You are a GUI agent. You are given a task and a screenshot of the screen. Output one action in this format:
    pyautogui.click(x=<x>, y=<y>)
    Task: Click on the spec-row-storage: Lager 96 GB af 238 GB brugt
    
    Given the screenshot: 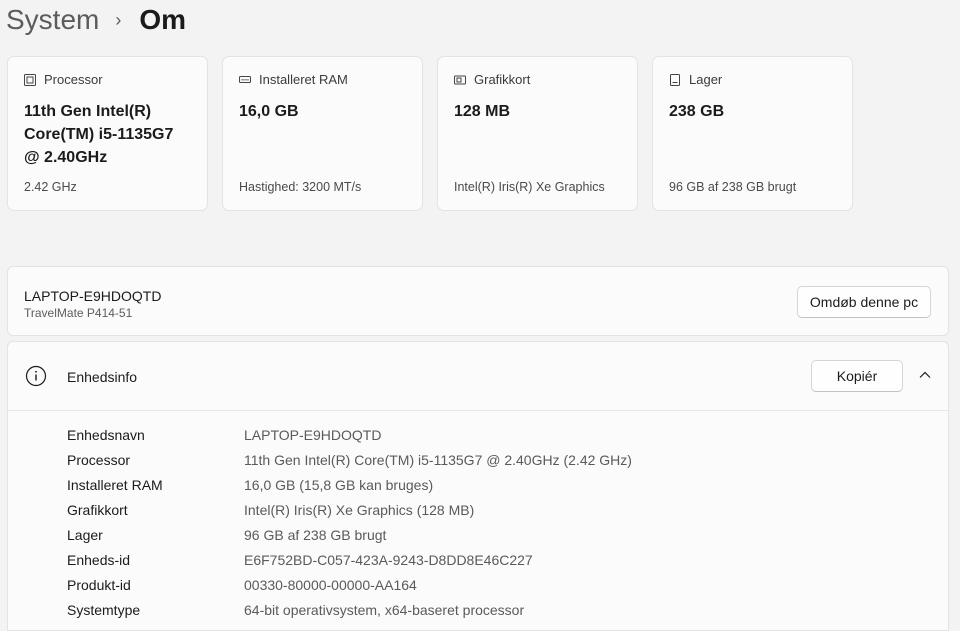 What is the action you would take?
    pyautogui.click(x=349, y=534)
    